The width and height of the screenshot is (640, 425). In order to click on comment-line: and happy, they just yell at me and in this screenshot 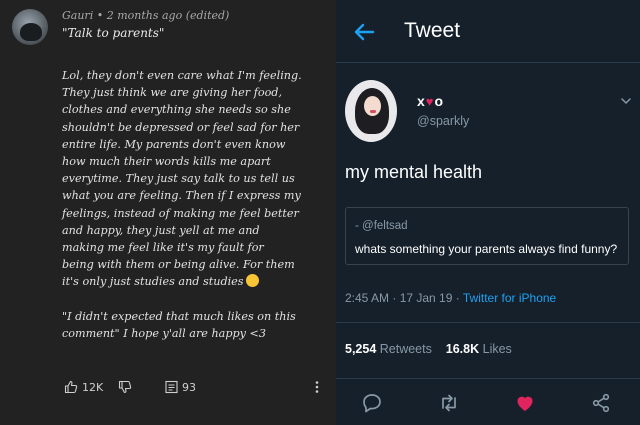, I will do `click(161, 230)`.